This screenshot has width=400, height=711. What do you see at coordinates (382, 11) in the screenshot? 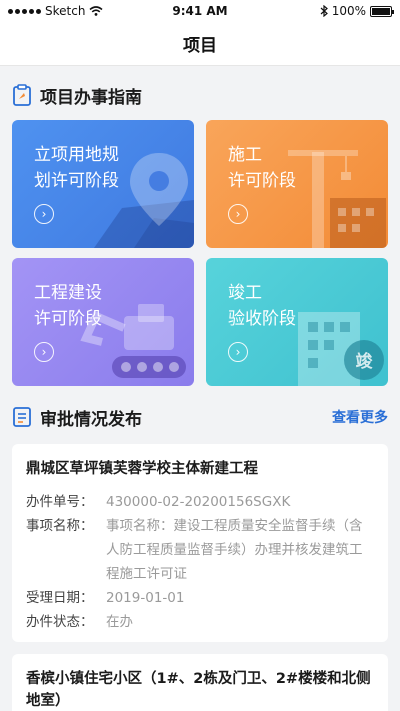
I see `battery-icon` at bounding box center [382, 11].